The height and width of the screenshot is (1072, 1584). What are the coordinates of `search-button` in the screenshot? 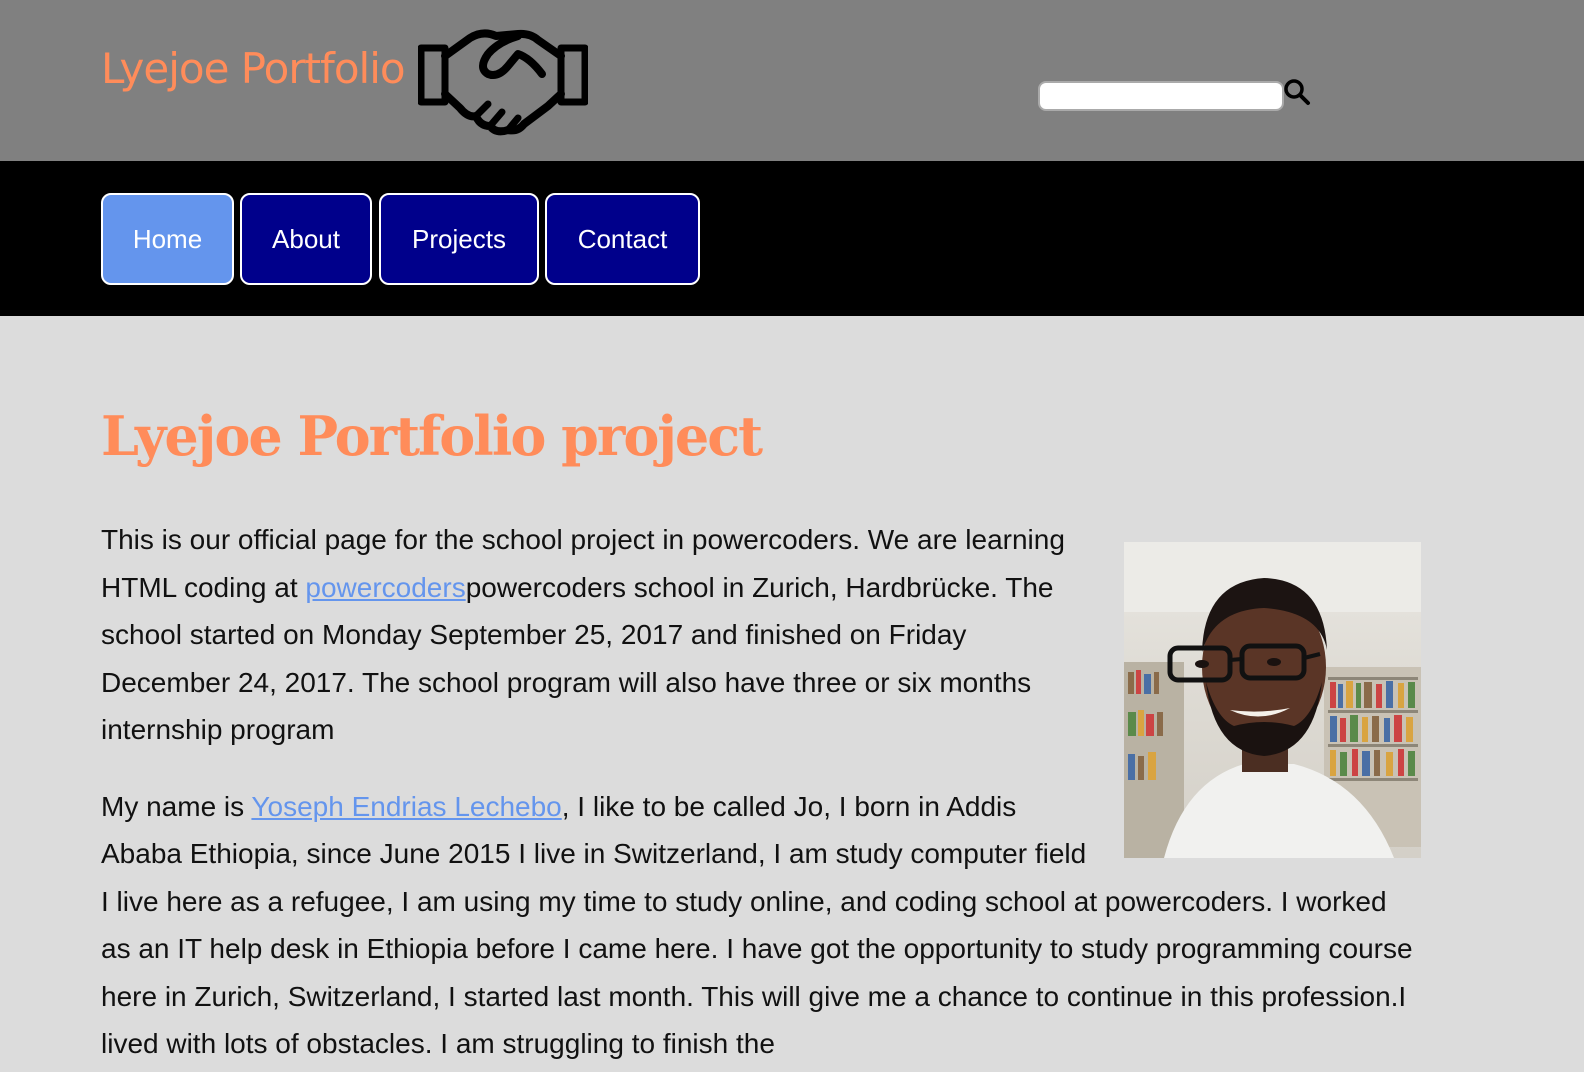 It's located at (1297, 92).